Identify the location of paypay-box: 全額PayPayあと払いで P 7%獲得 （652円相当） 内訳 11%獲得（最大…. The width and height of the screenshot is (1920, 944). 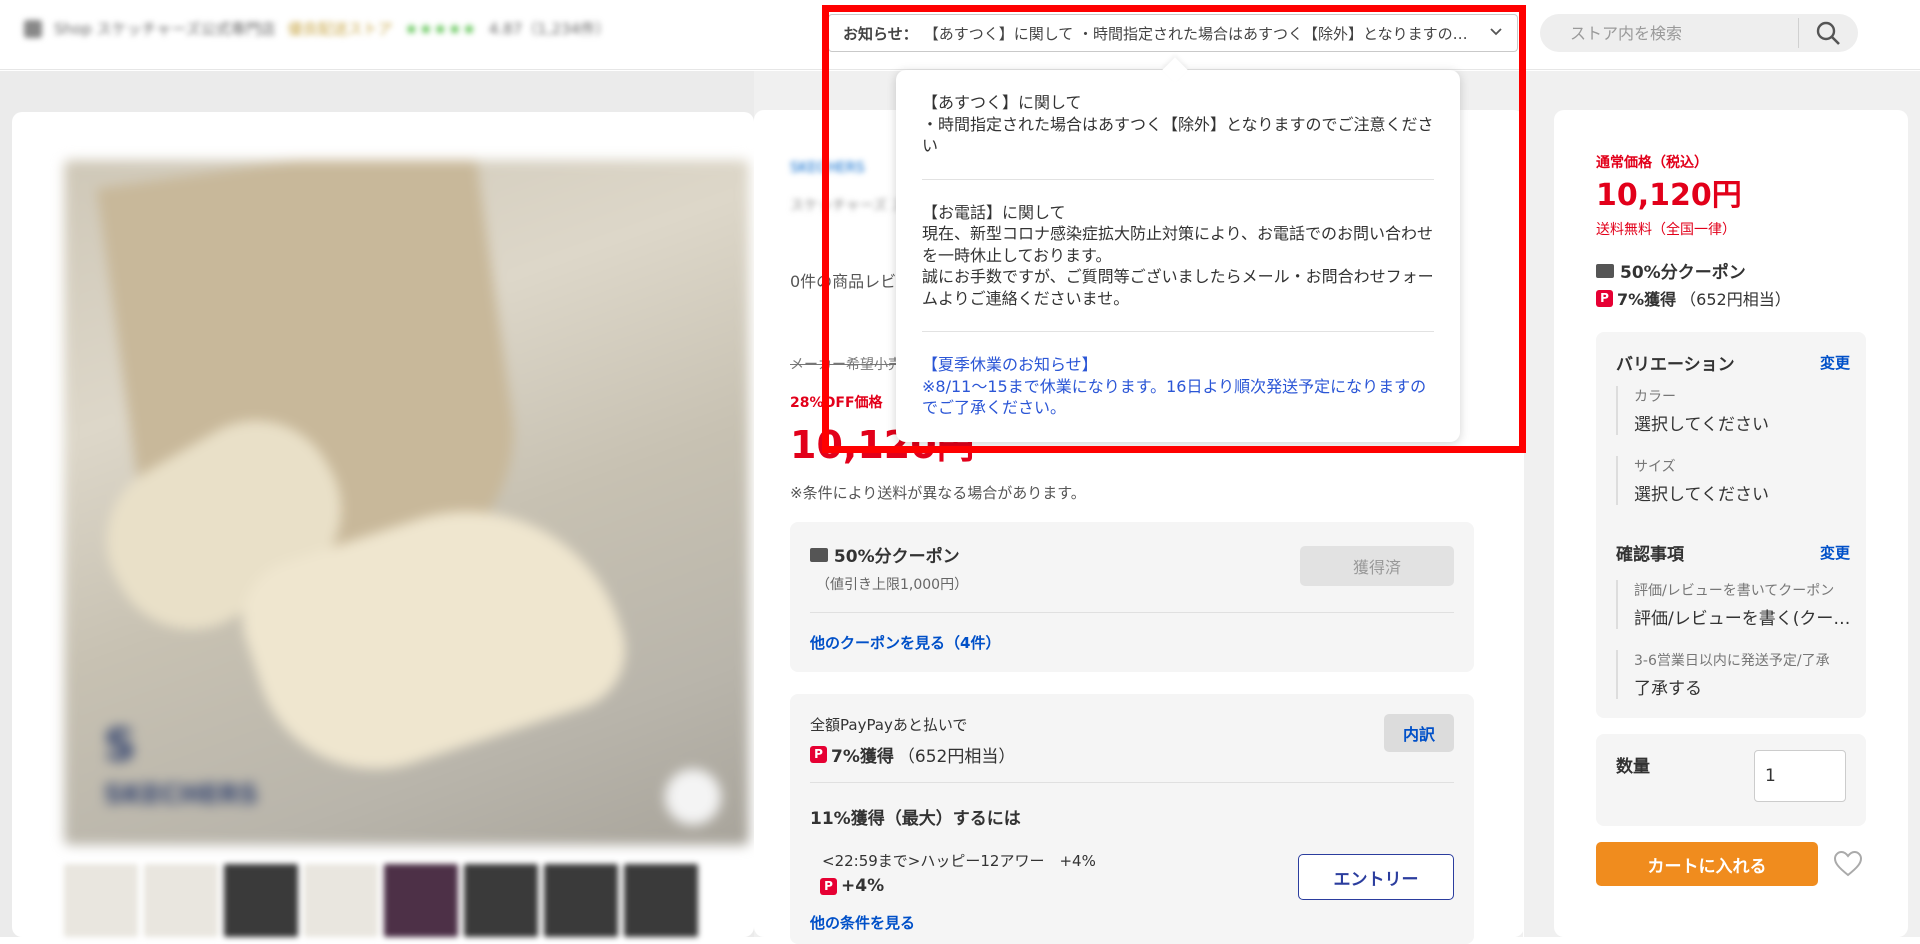
(1132, 819).